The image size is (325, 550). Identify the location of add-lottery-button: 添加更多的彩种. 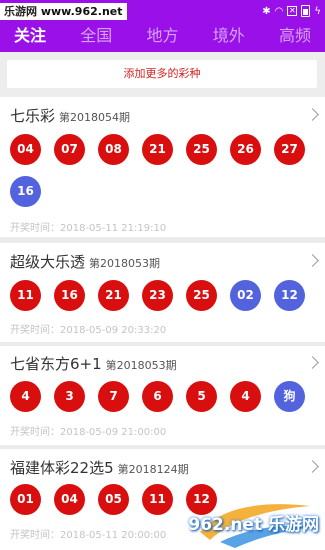
(162, 74).